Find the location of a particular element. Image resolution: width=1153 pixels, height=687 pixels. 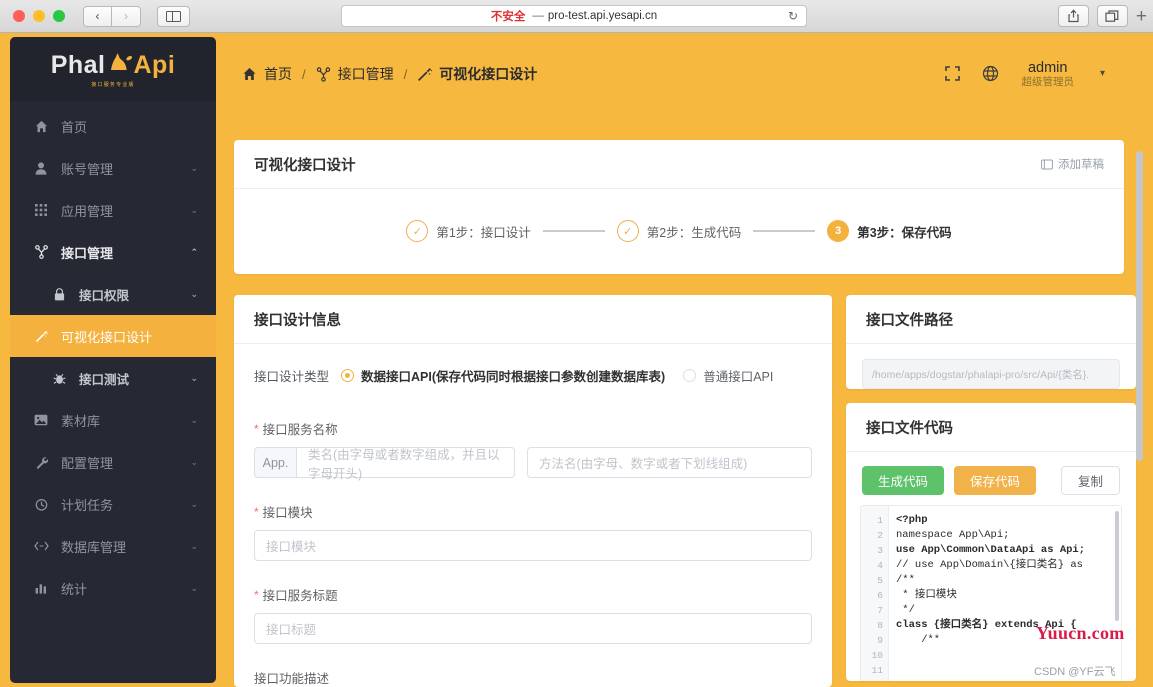

sidebar-item-api-permission: 接口权限 ⌄ is located at coordinates (113, 294).